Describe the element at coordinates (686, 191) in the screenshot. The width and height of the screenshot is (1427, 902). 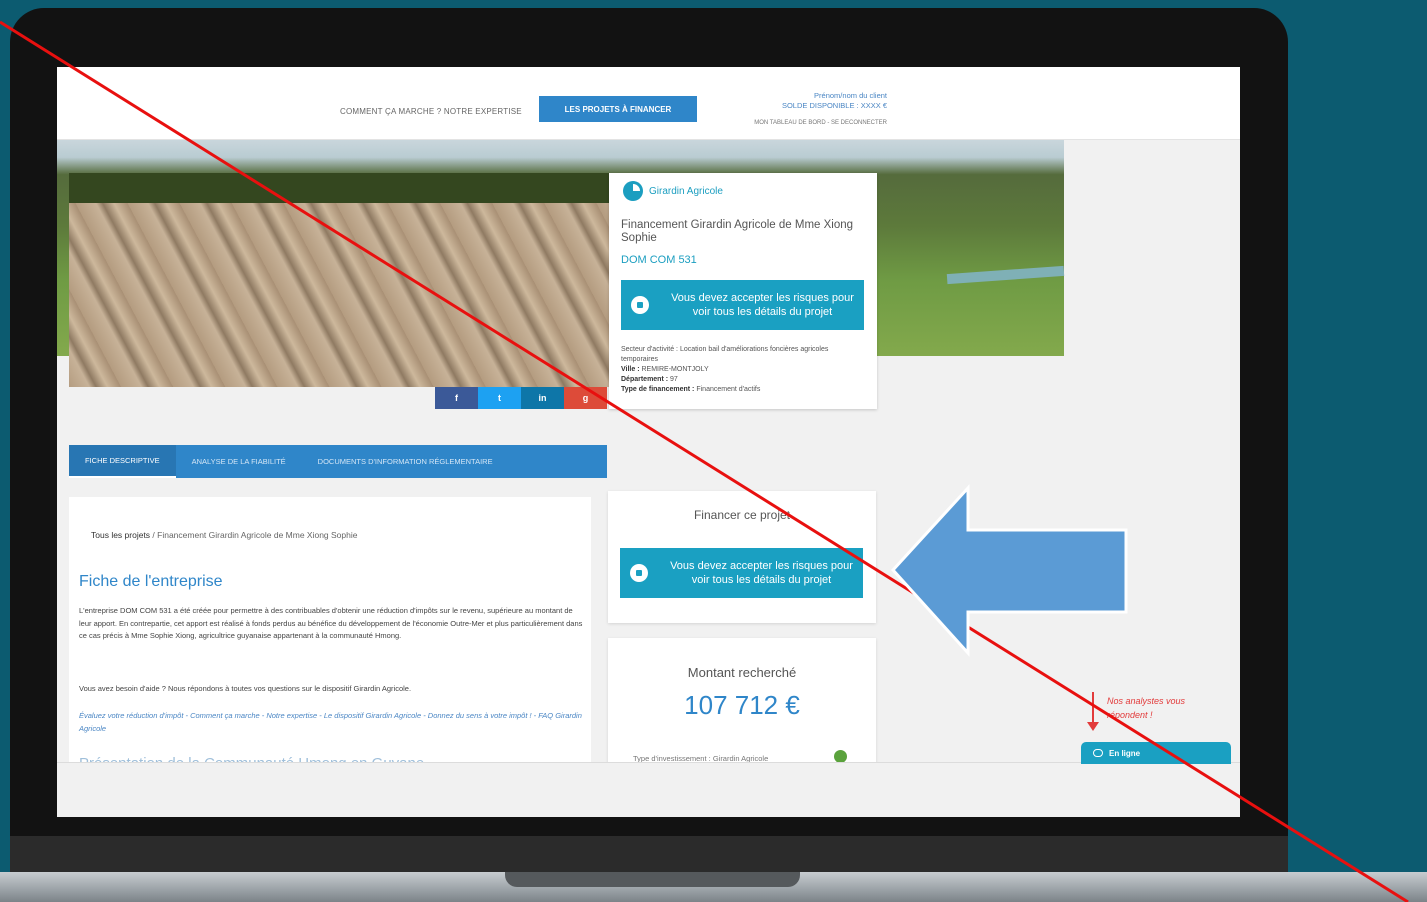
I see `project-type-label: Girardin Agricole` at that location.